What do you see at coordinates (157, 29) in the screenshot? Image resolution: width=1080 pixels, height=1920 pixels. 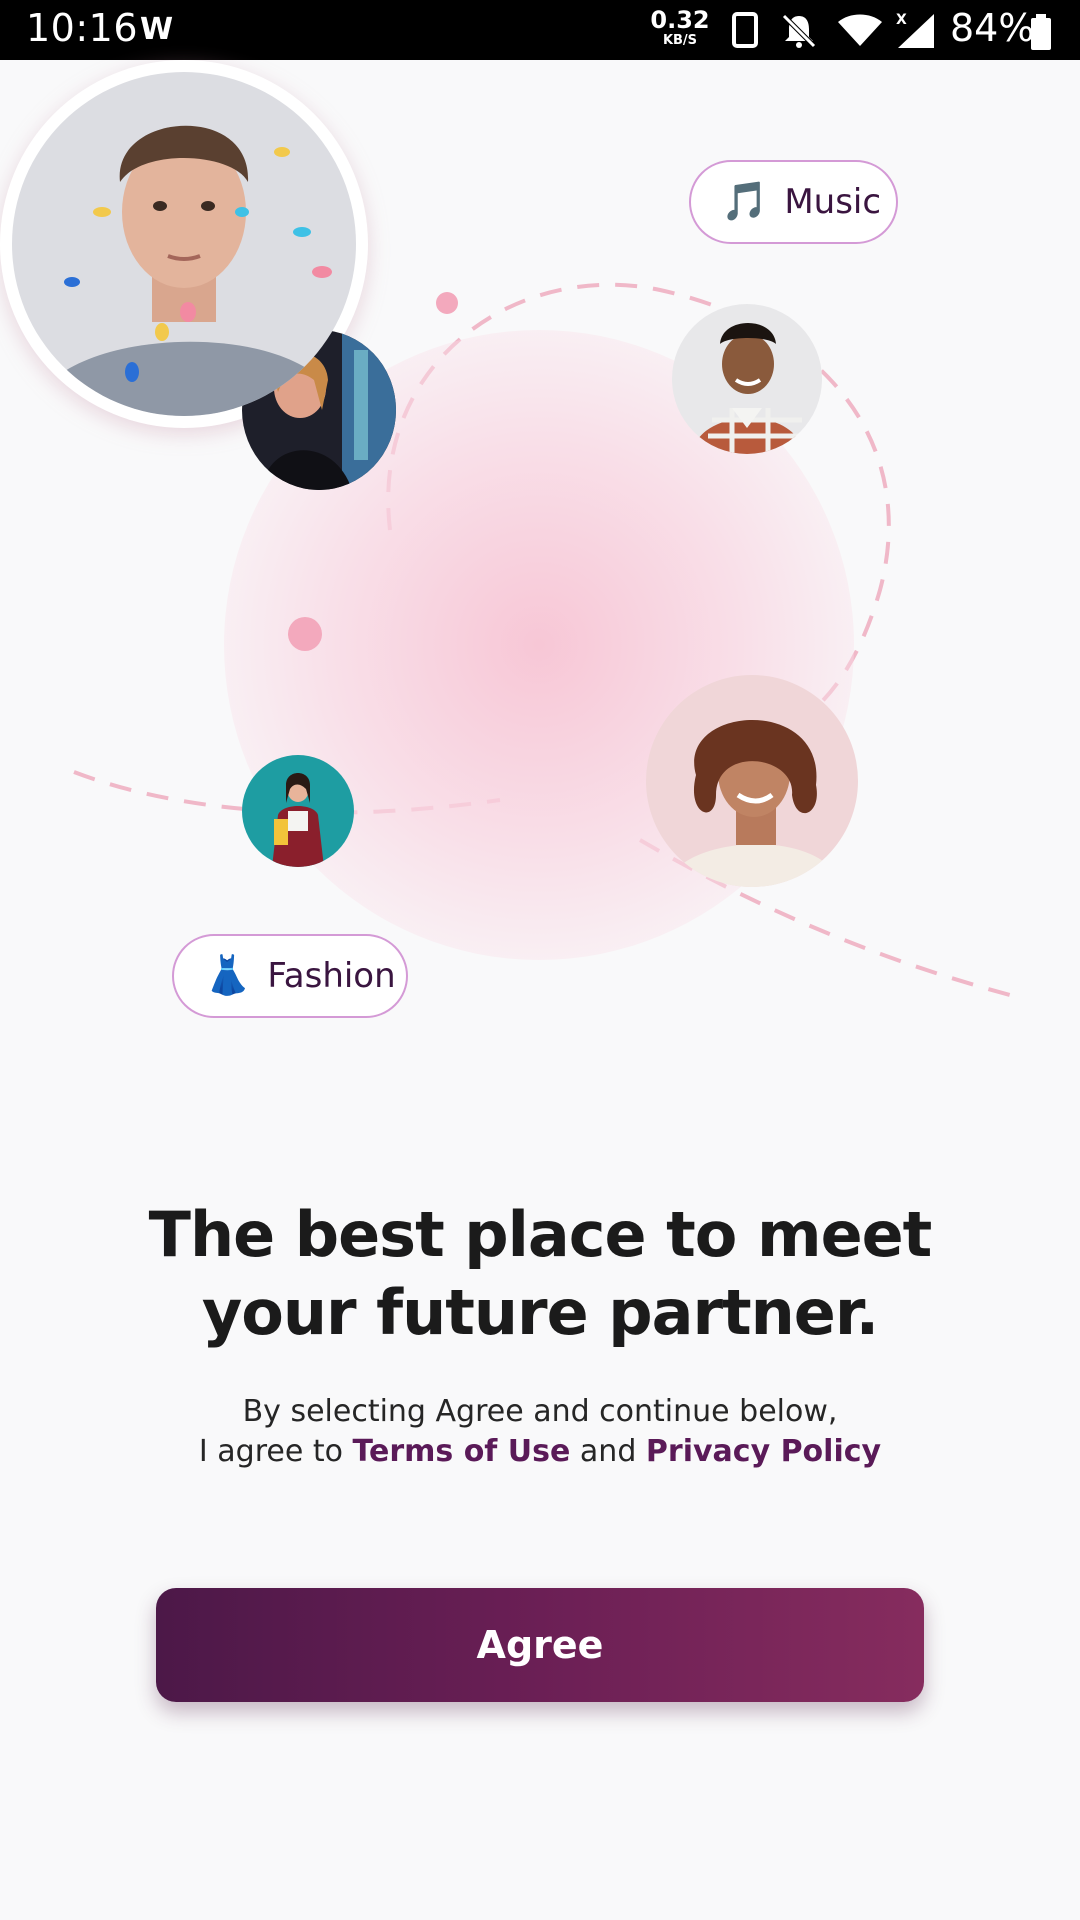 I see `app-notification-icon: W` at bounding box center [157, 29].